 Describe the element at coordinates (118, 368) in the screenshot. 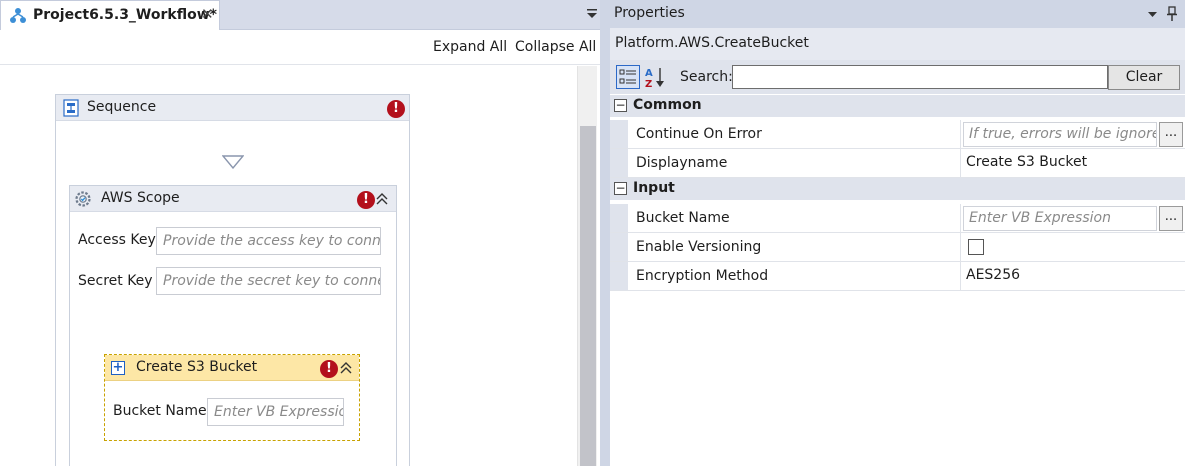

I see `expand-plus-icon: +` at that location.